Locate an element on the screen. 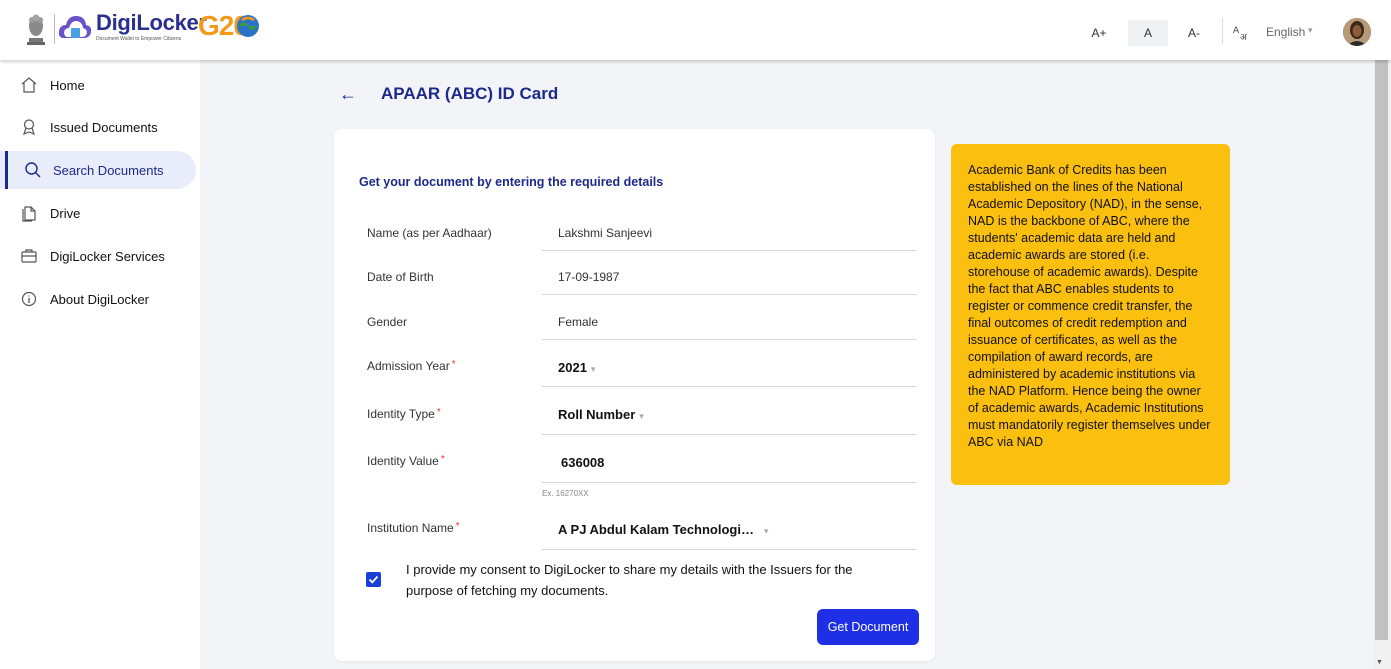  info-icon is located at coordinates (29, 299).